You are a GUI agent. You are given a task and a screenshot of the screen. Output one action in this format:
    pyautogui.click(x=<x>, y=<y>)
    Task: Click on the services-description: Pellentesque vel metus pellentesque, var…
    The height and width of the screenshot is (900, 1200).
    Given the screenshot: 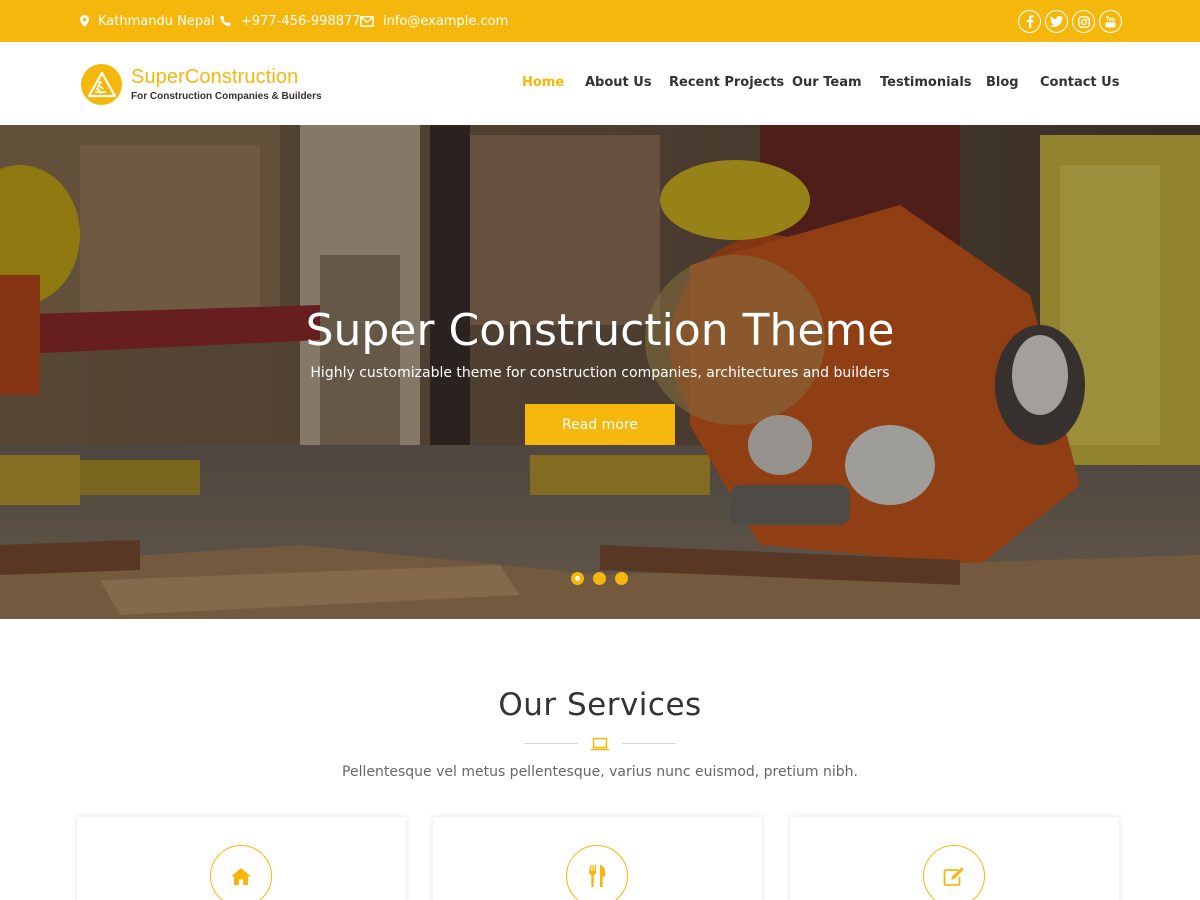 What is the action you would take?
    pyautogui.click(x=600, y=772)
    